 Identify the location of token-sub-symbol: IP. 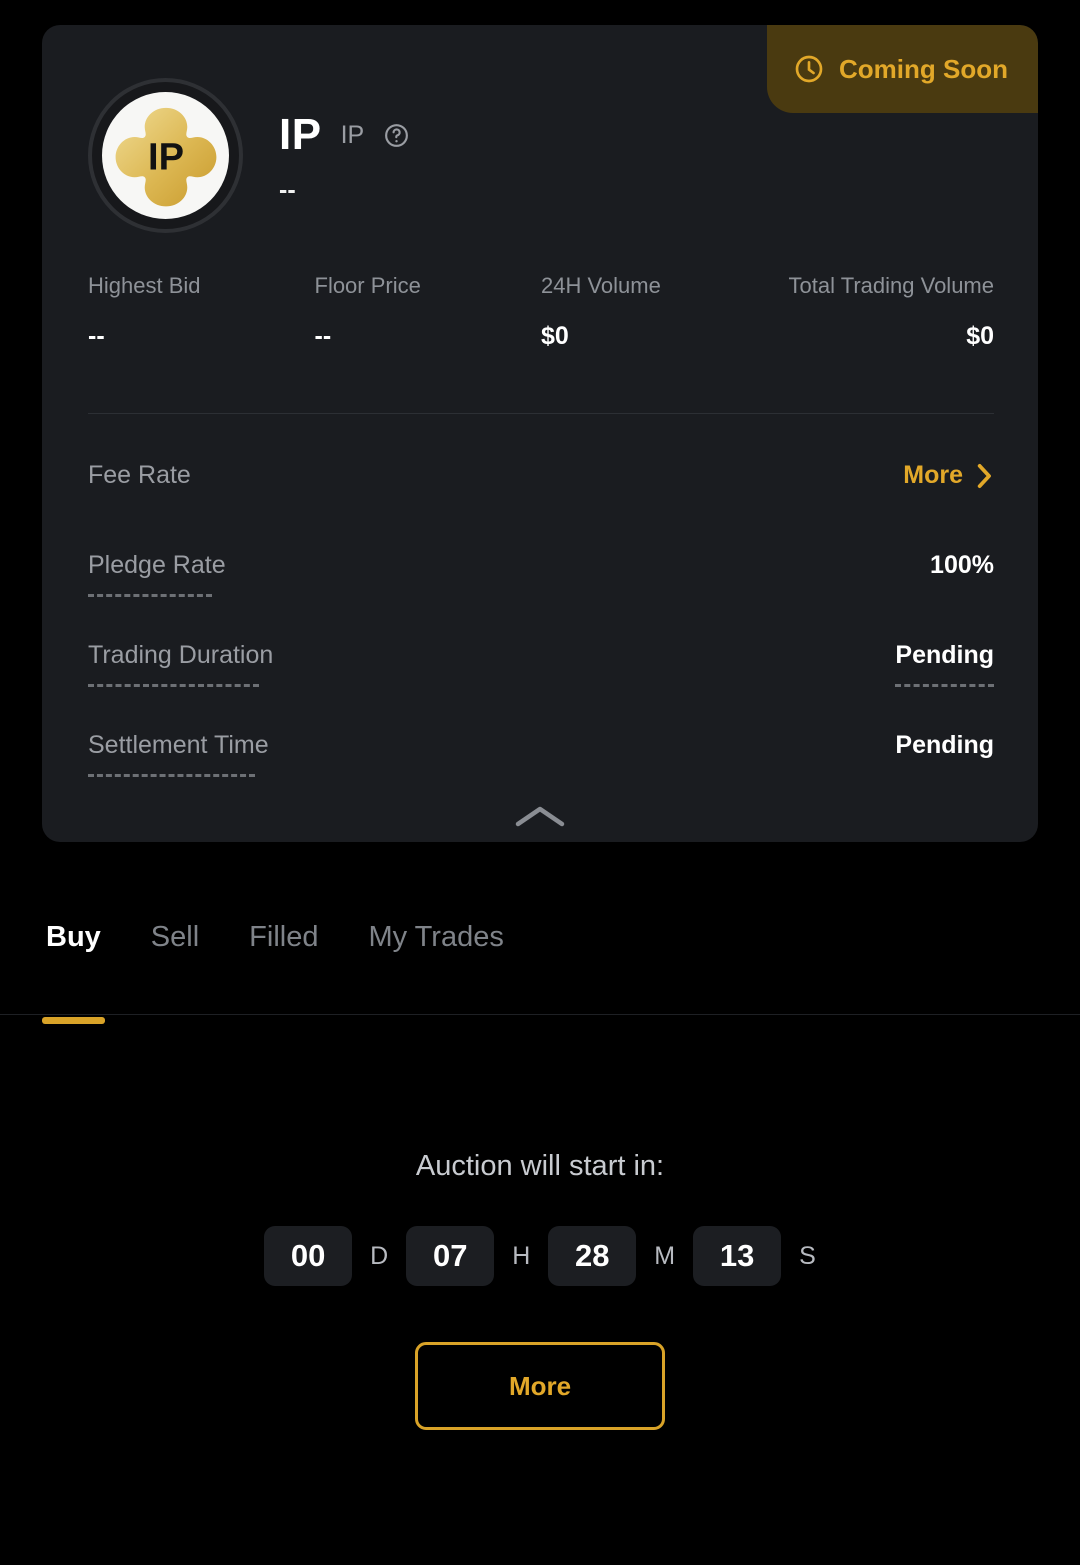
(352, 134).